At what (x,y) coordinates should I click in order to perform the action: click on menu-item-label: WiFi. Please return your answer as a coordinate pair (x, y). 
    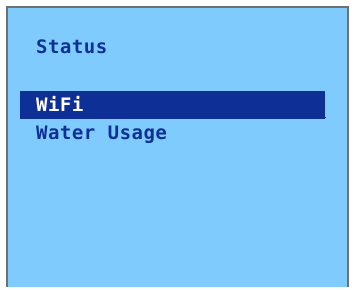
    Looking at the image, I should click on (60, 105).